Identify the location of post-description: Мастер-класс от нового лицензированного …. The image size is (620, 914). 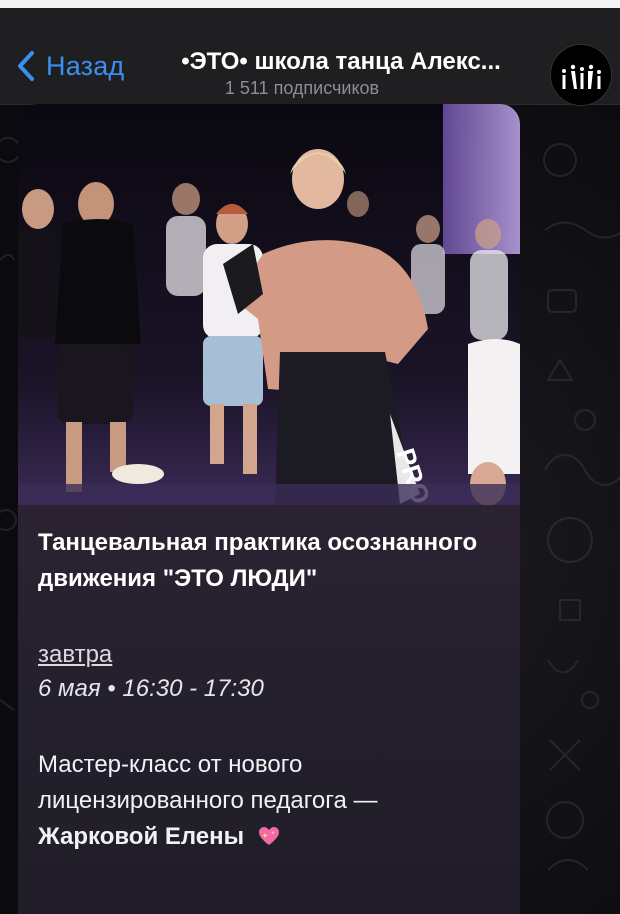
(268, 801).